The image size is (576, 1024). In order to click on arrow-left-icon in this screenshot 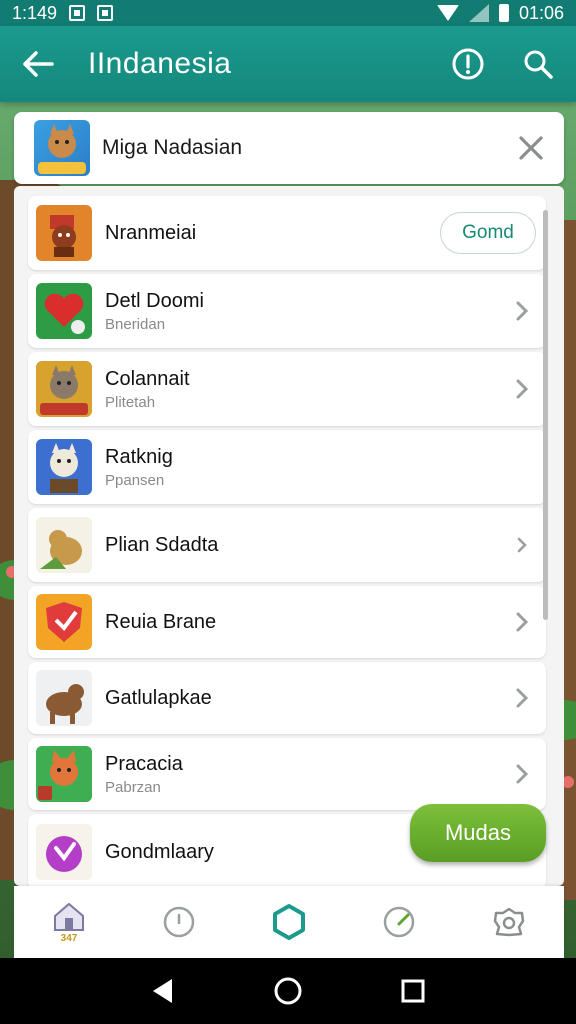, I will do `click(38, 64)`.